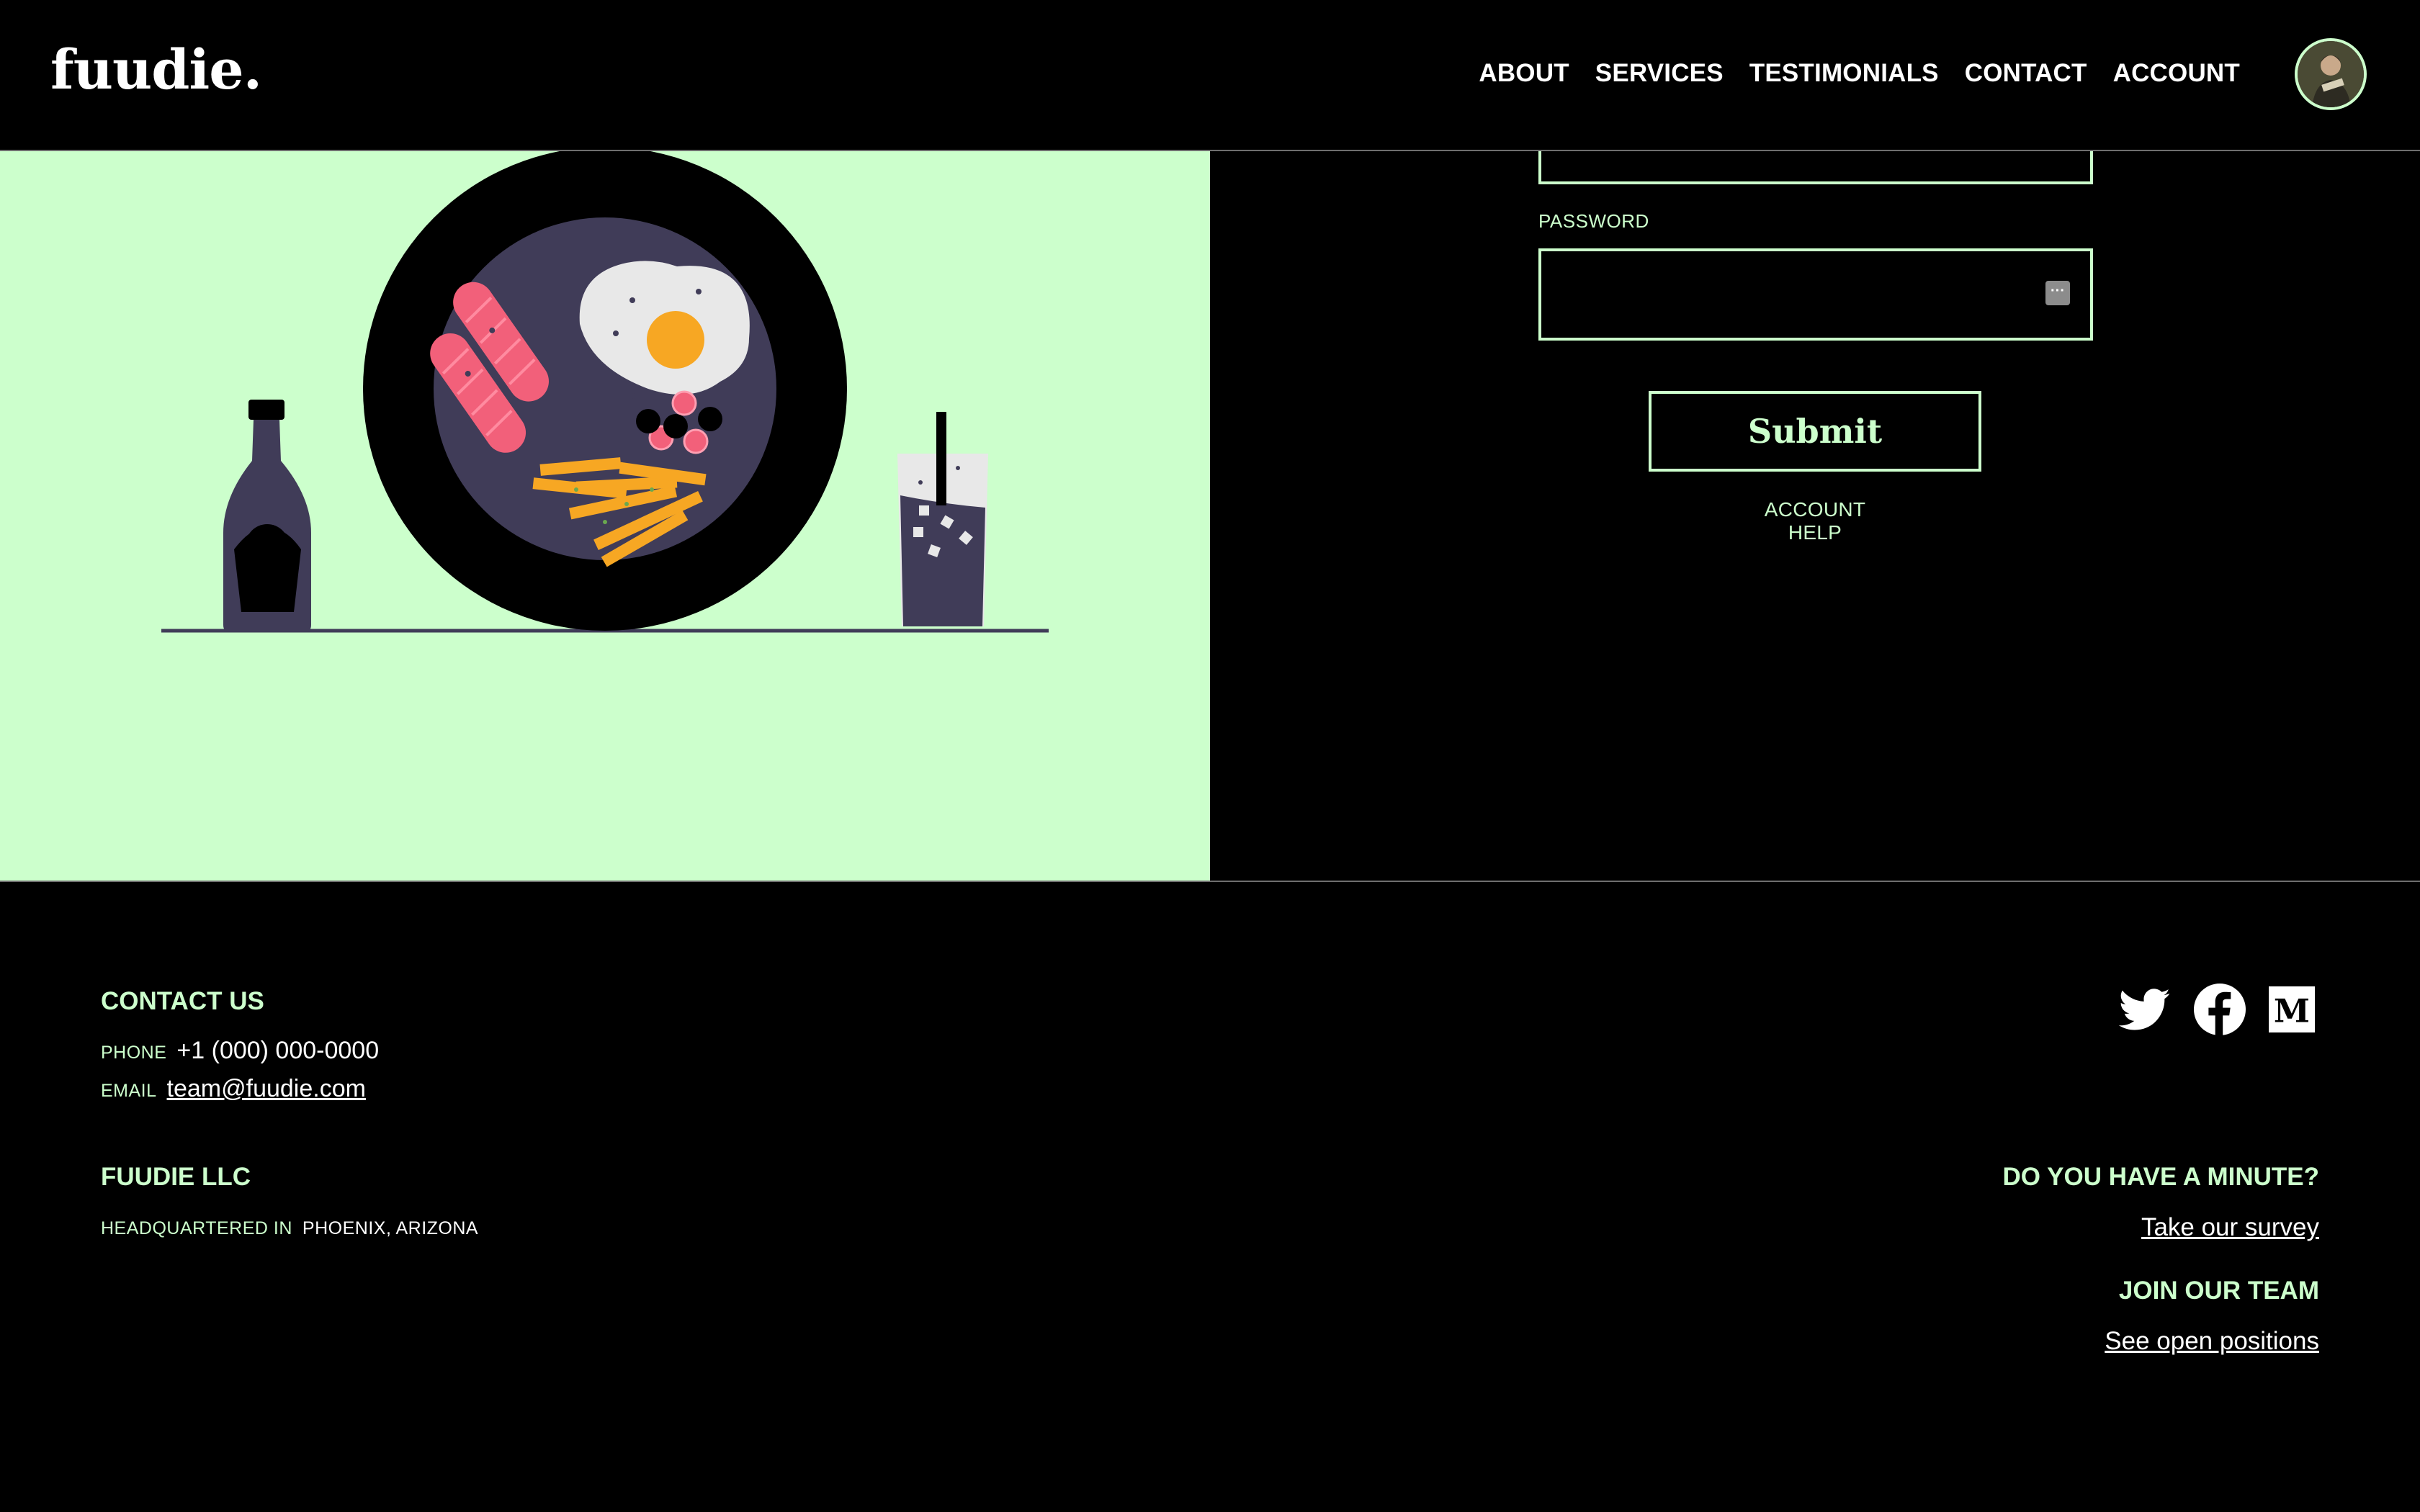  Describe the element at coordinates (1659, 73) in the screenshot. I see `nav-services: SERVICES` at that location.